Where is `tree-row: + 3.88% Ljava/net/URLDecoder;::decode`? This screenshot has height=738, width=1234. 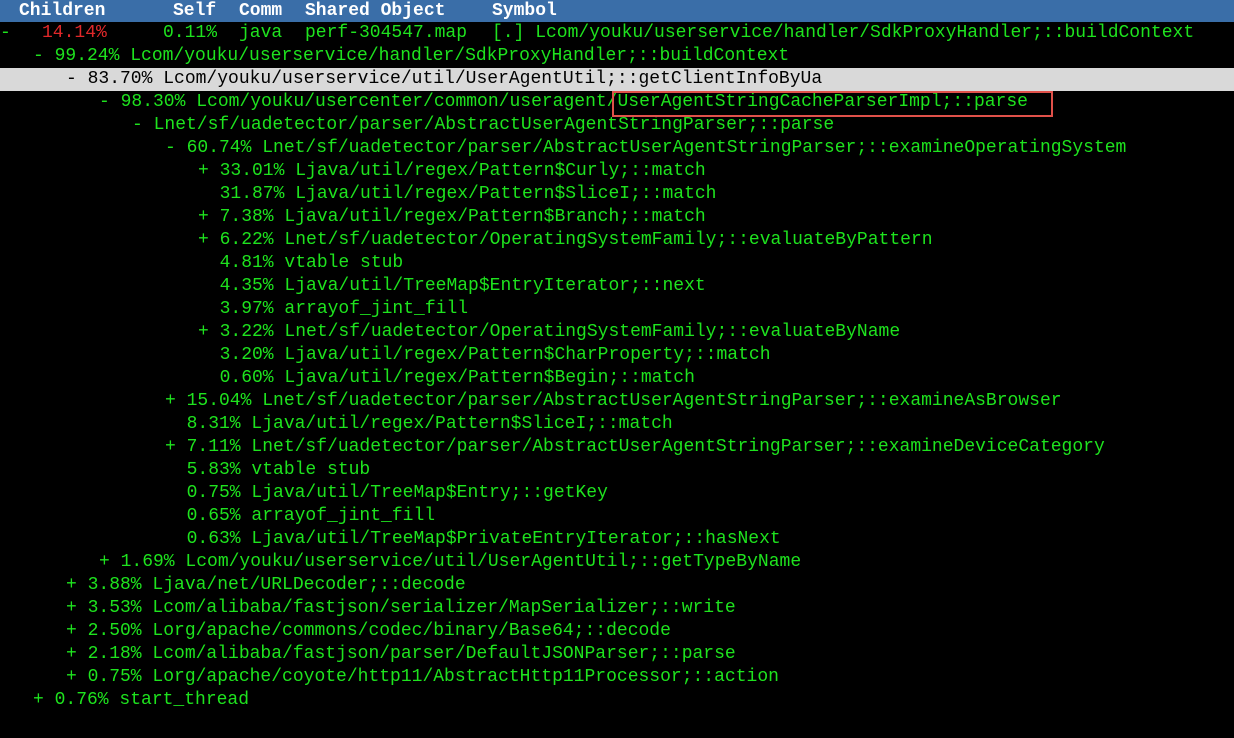 tree-row: + 3.88% Ljava/net/URLDecoder;::decode is located at coordinates (617, 585).